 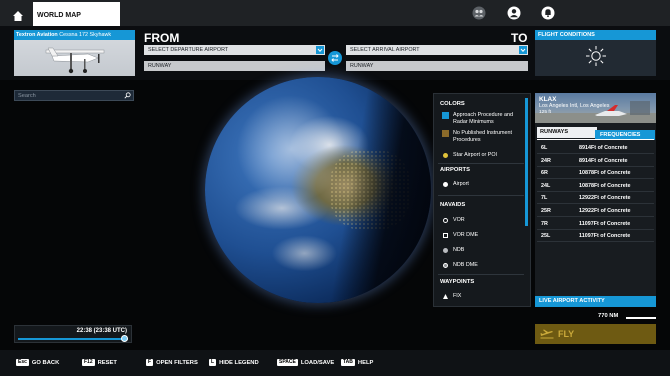 I want to click on runway-row: 24L 10878Ft of Concrete, so click(x=595, y=186).